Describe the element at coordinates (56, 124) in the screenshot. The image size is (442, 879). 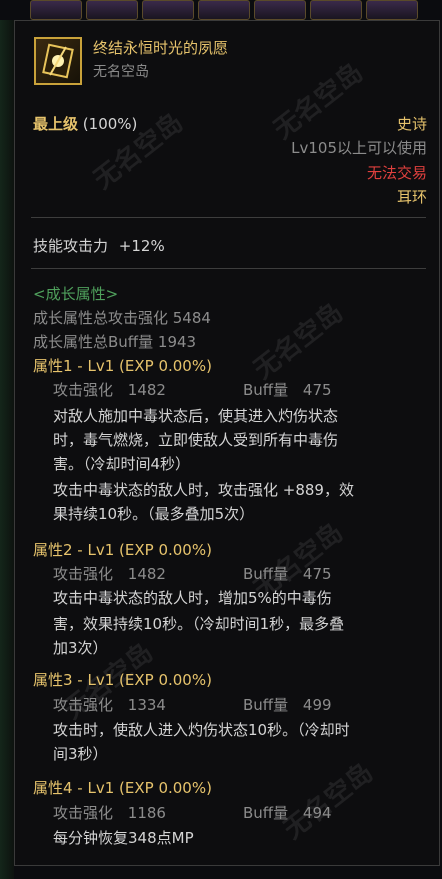
I see `grade-label: 最上级` at that location.